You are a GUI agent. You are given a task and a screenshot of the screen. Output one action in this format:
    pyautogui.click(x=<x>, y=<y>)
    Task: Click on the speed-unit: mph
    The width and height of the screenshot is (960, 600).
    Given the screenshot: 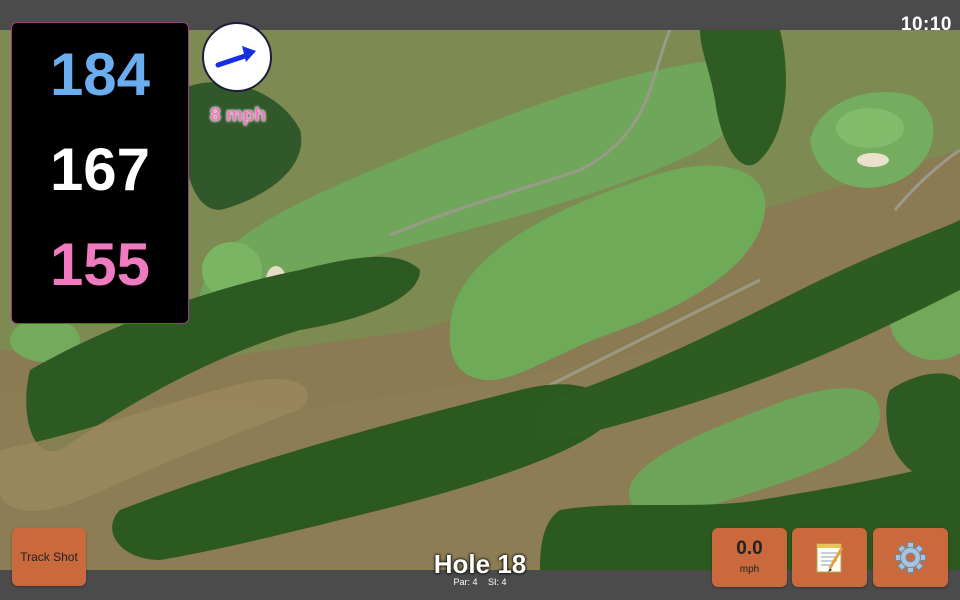 What is the action you would take?
    pyautogui.click(x=749, y=569)
    